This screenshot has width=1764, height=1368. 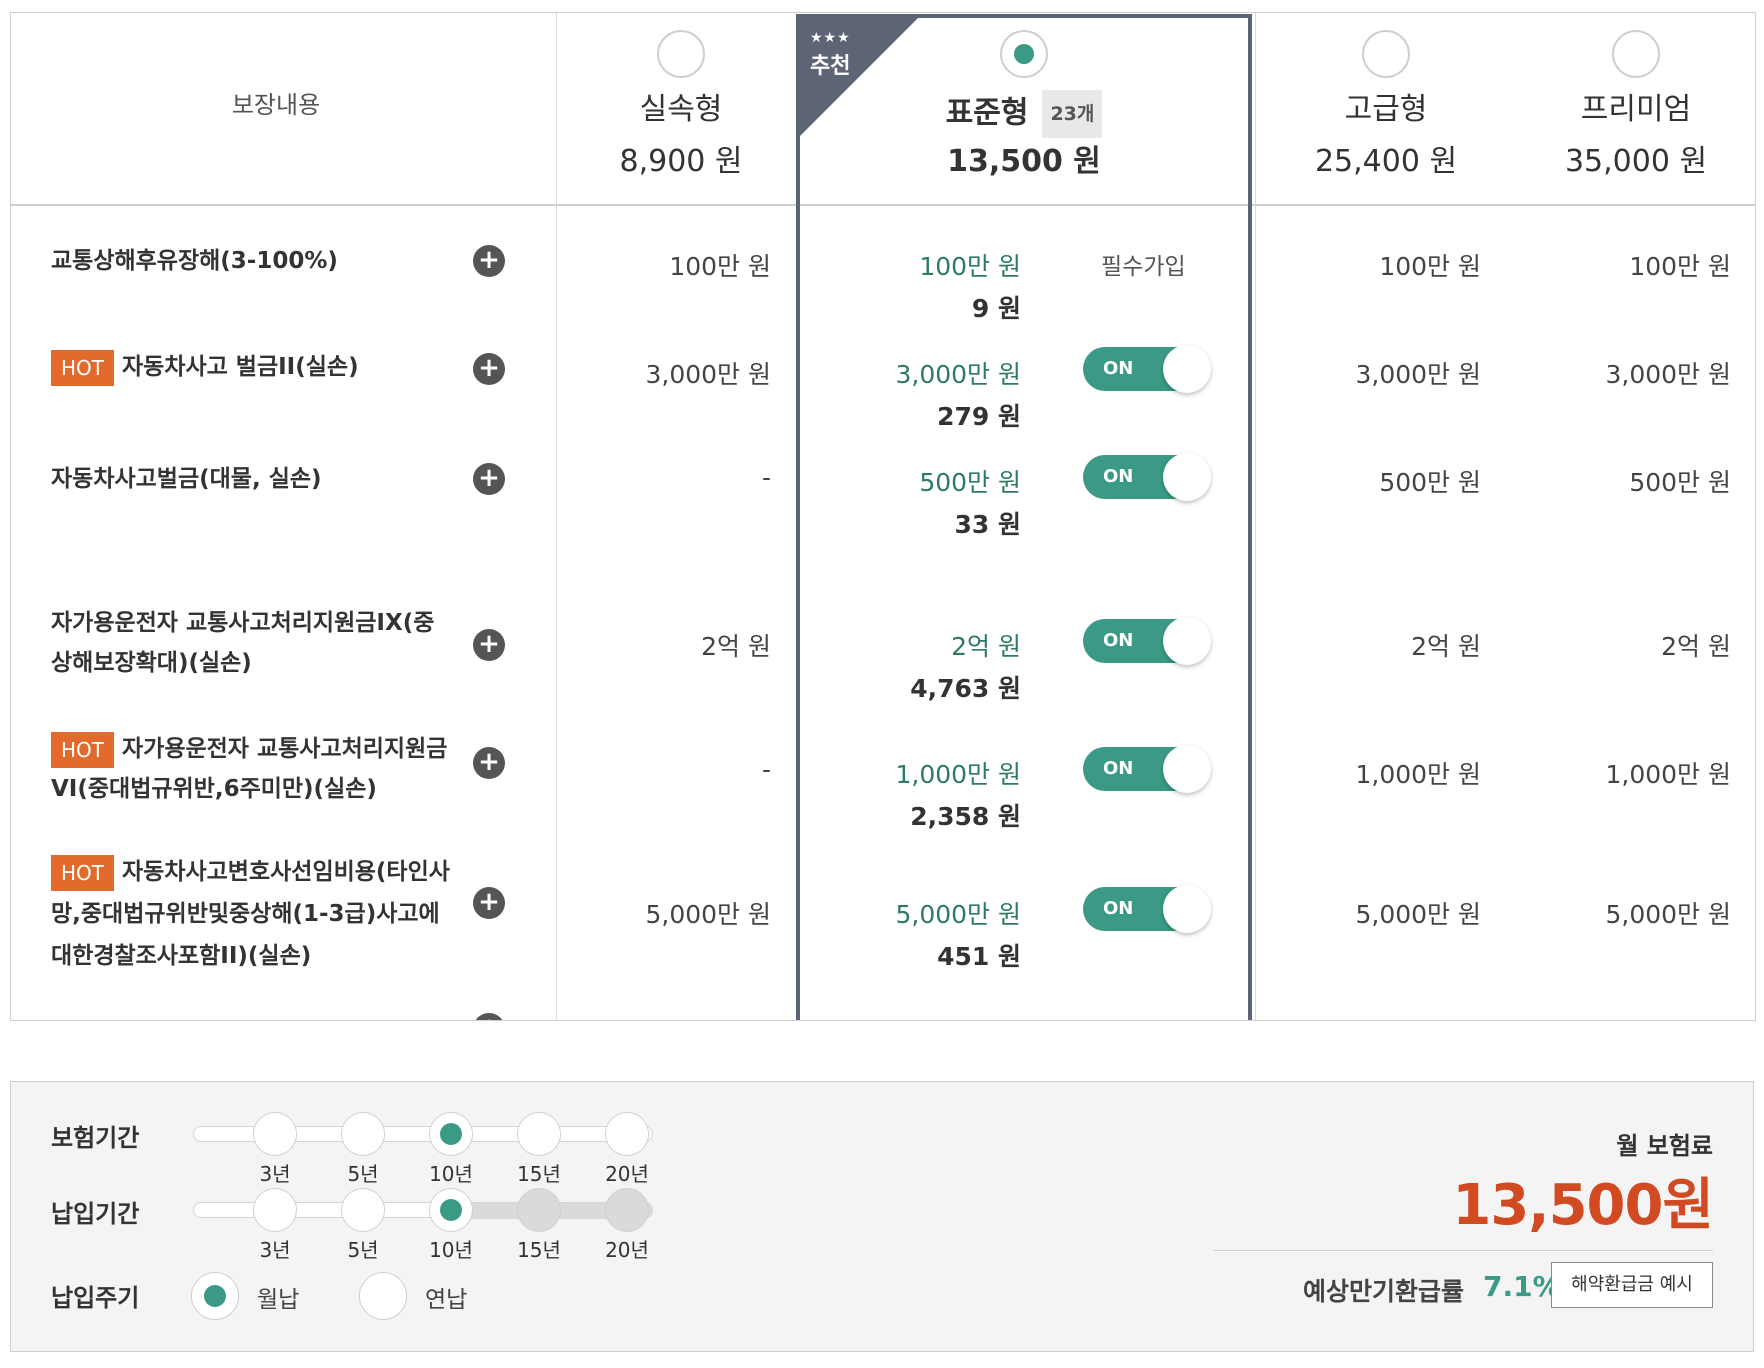 I want to click on coverage-name: 자동차사고벌금(대물, 실손), so click(x=186, y=479).